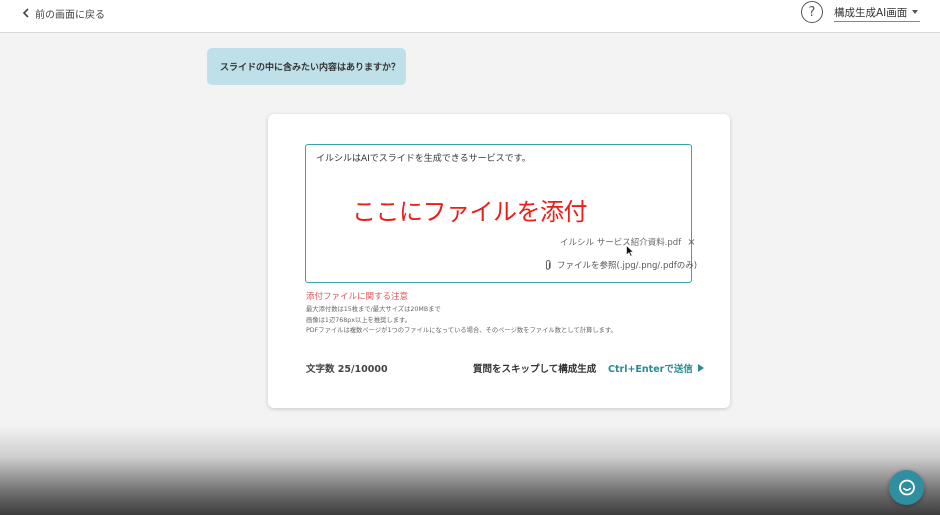 This screenshot has width=940, height=515. Describe the element at coordinates (423, 159) in the screenshot. I see `prompt-input-text: イルシルはAIでスライドを生成できるサービスです。` at that location.